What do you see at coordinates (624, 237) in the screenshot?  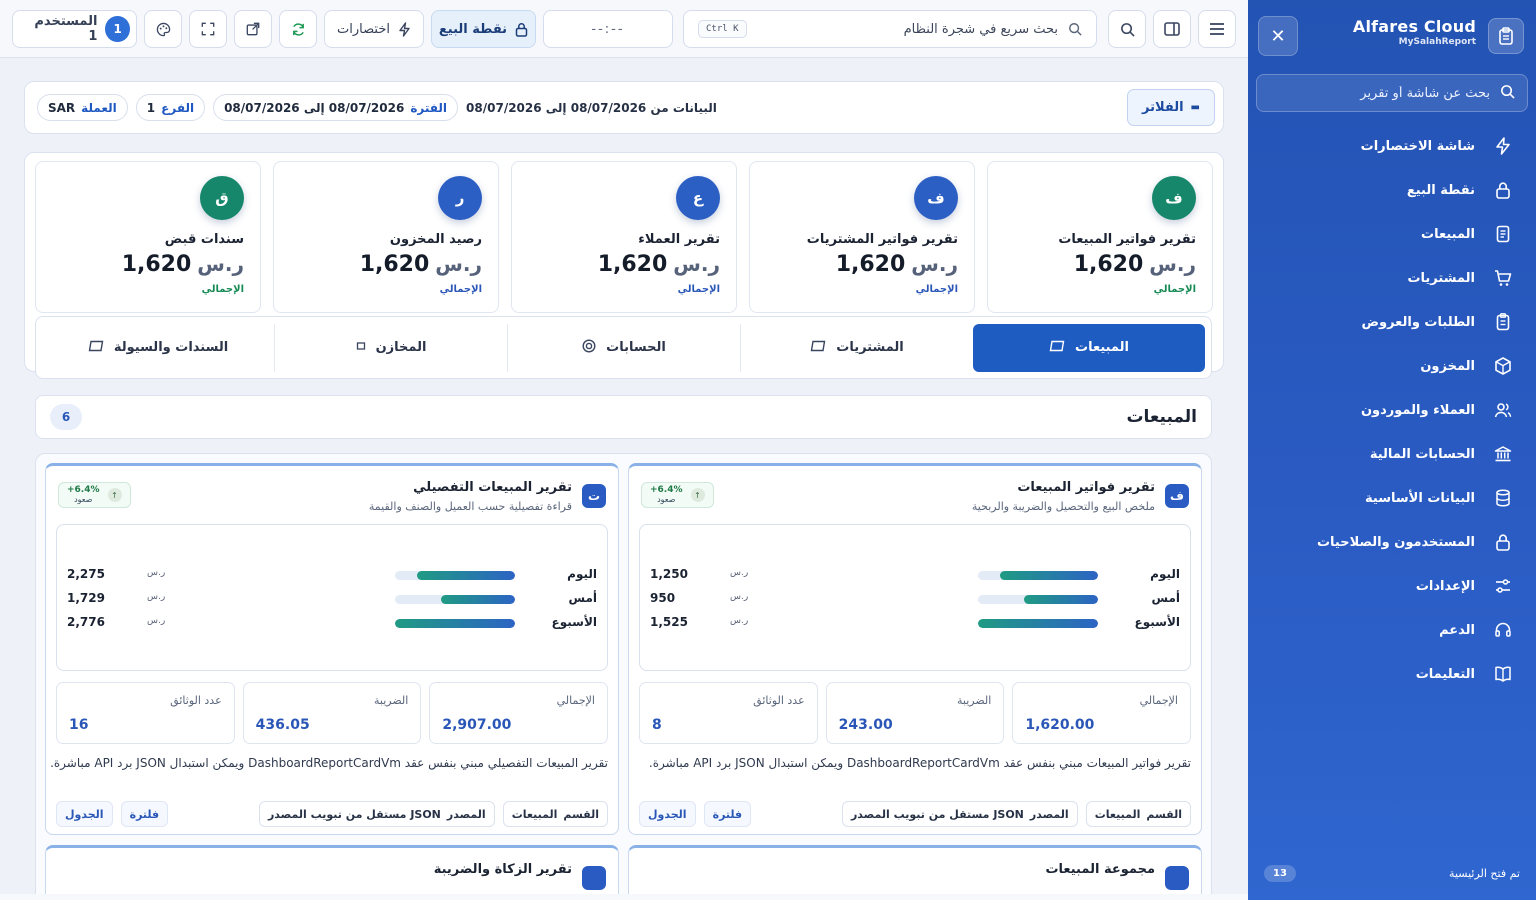 I see `kpi-card: ع تقرير العملاء ر.س1,620 الإجمالي` at bounding box center [624, 237].